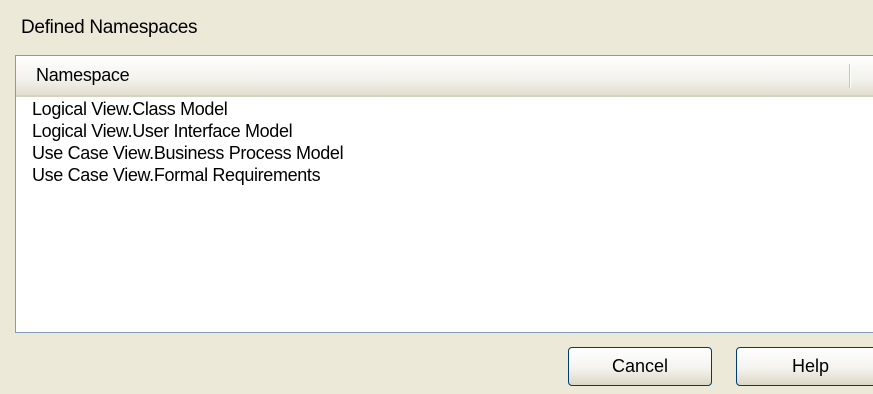 This screenshot has width=873, height=394. Describe the element at coordinates (444, 175) in the screenshot. I see `list-item: Use Case View.Formal Requirements` at that location.